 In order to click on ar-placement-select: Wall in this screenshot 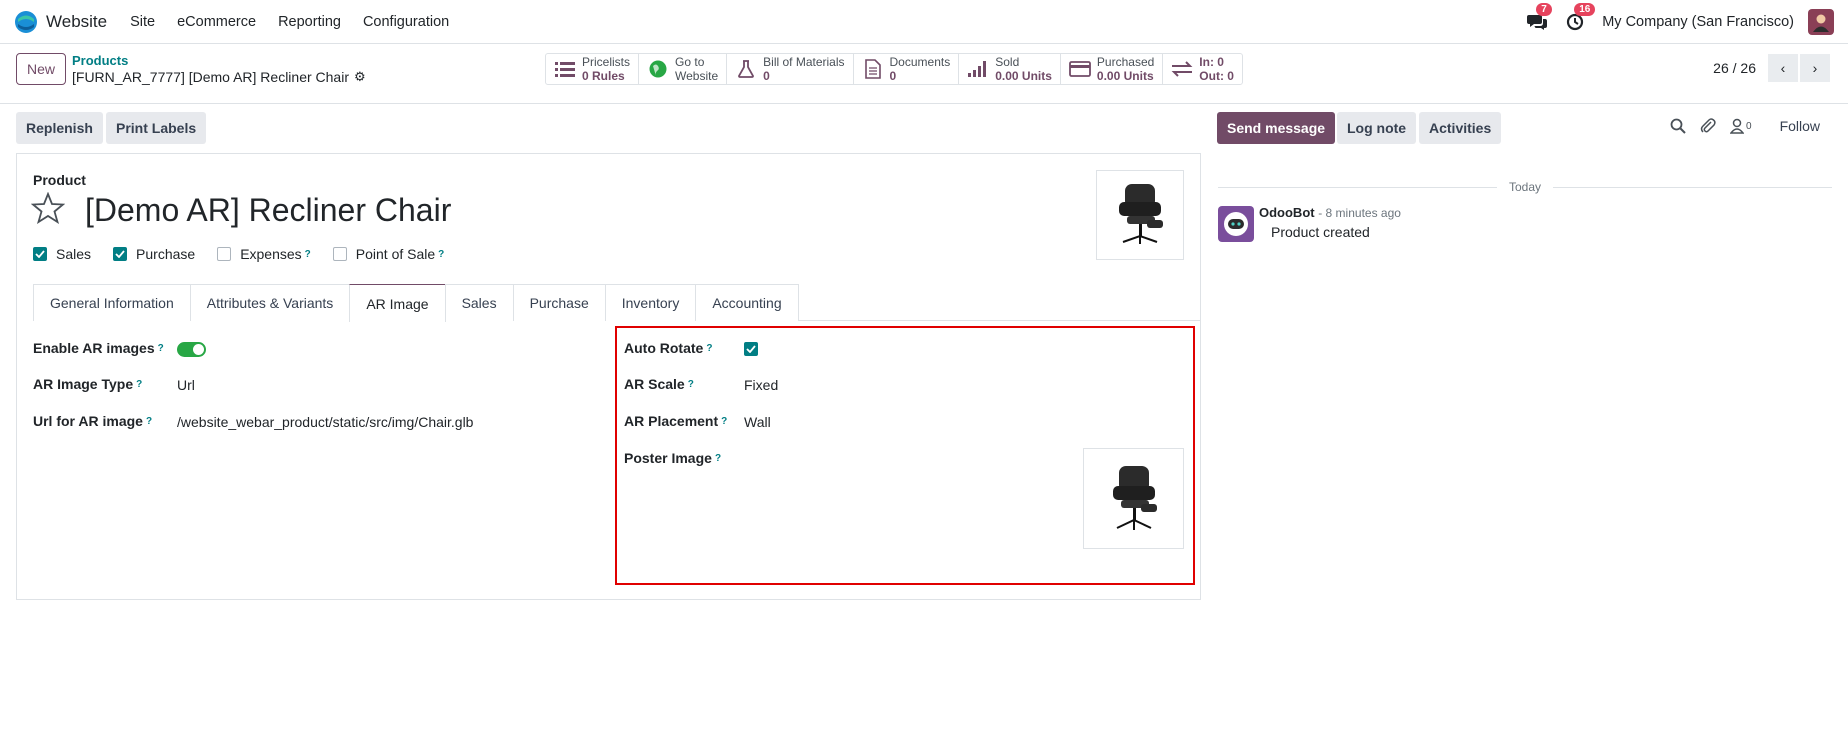, I will do `click(757, 422)`.